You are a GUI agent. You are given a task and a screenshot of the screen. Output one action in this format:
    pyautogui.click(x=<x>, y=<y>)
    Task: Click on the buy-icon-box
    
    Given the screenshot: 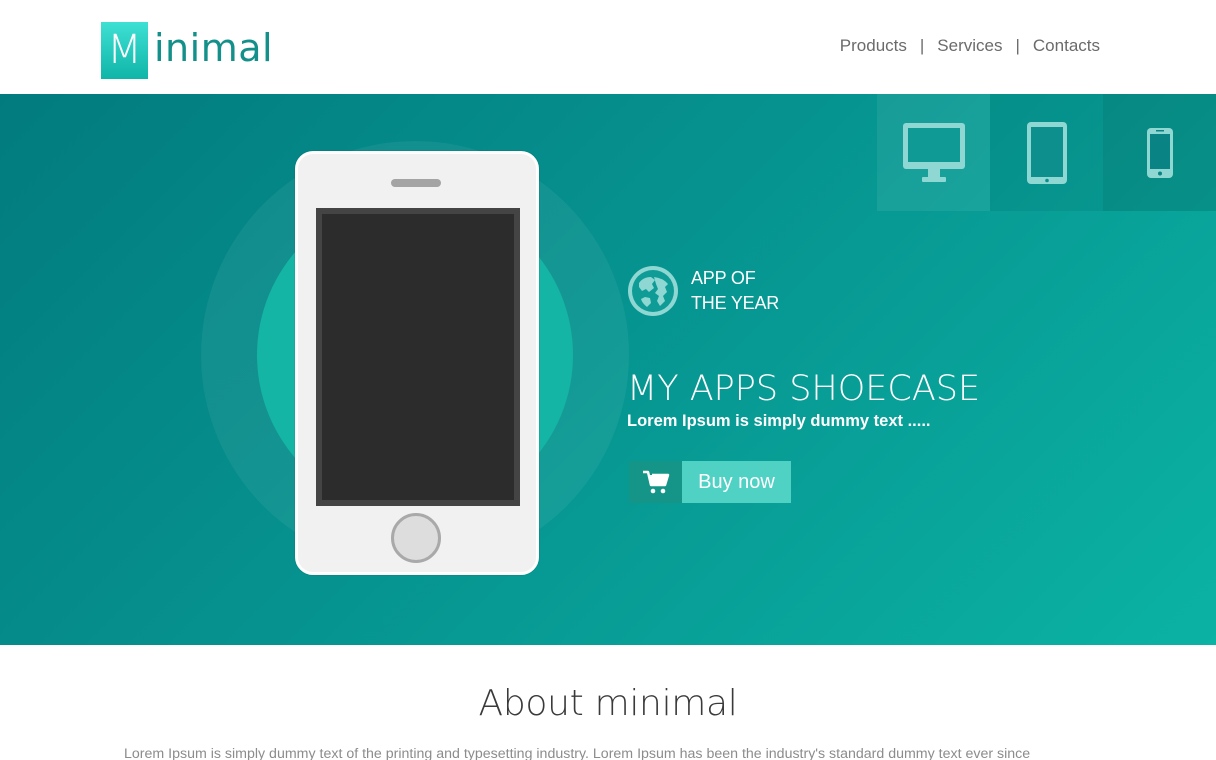 What is the action you would take?
    pyautogui.click(x=655, y=482)
    